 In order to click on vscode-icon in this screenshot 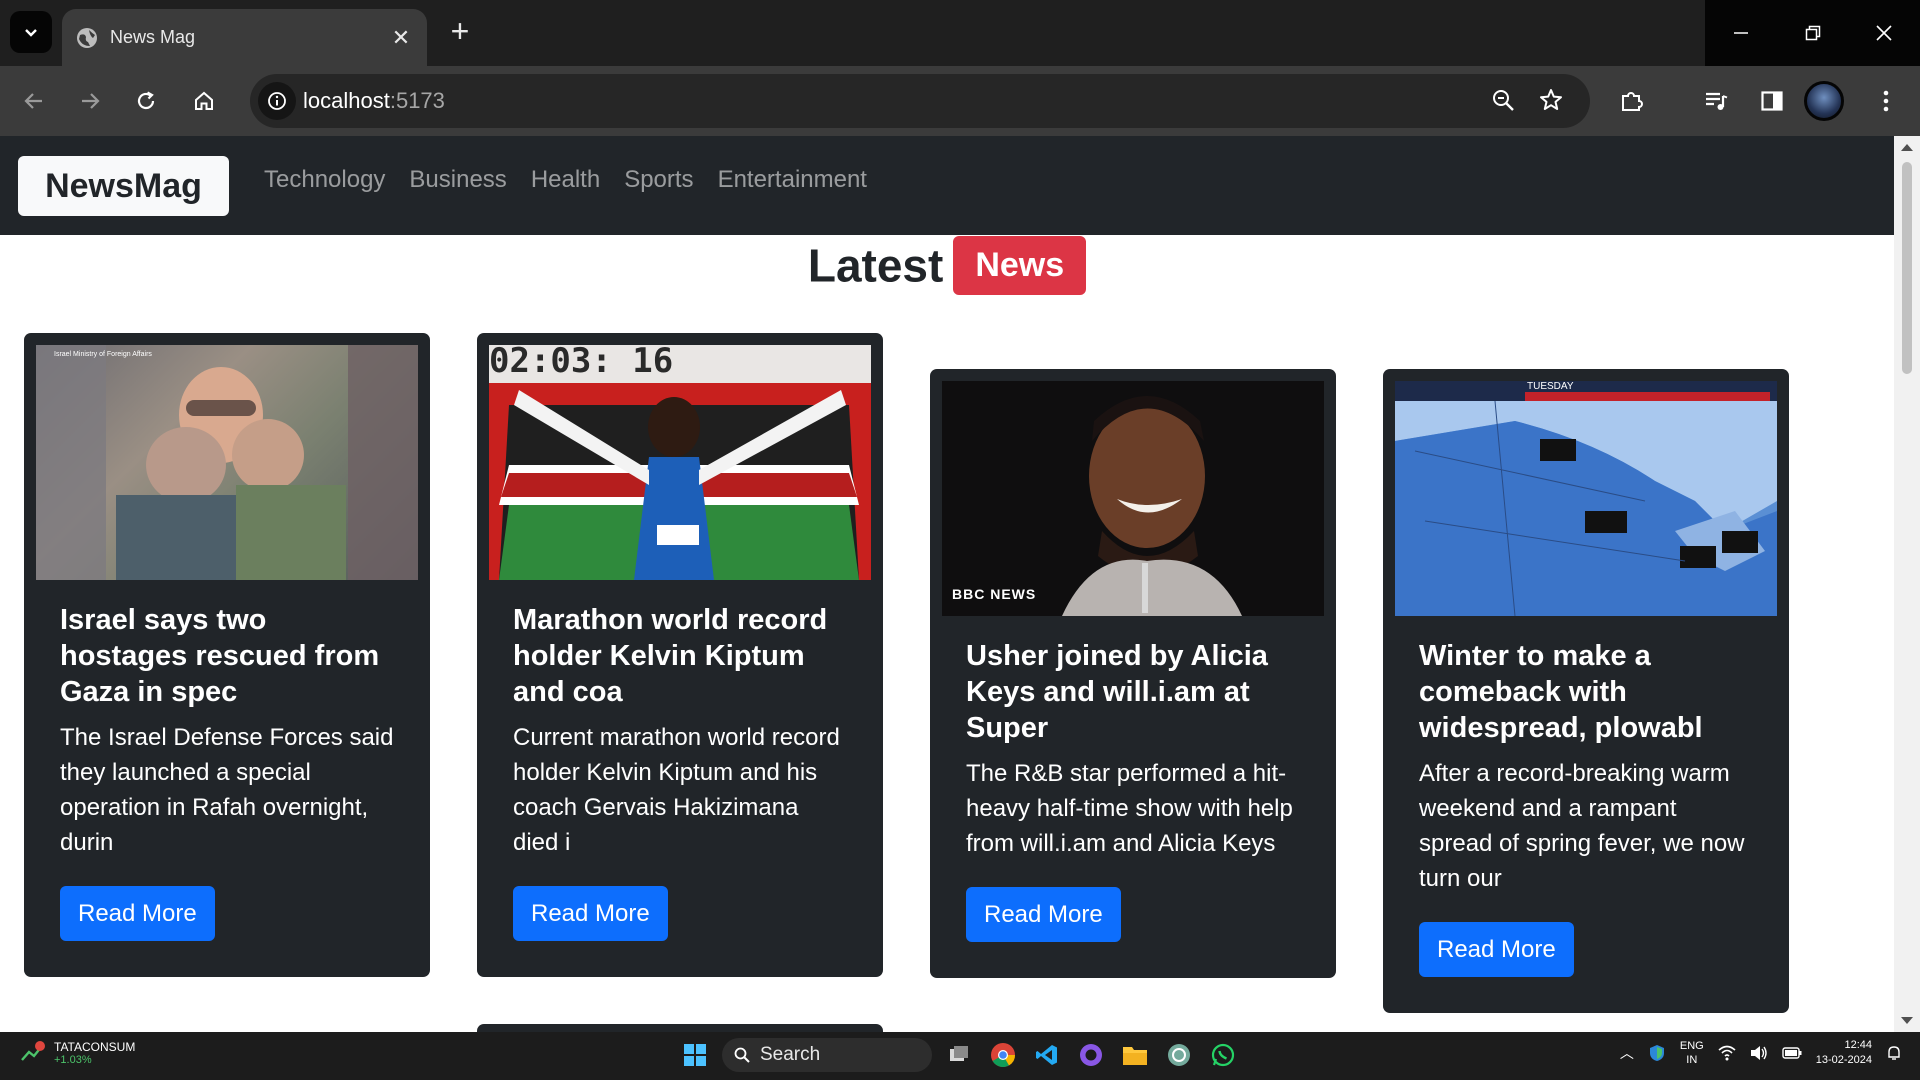, I will do `click(1046, 1055)`.